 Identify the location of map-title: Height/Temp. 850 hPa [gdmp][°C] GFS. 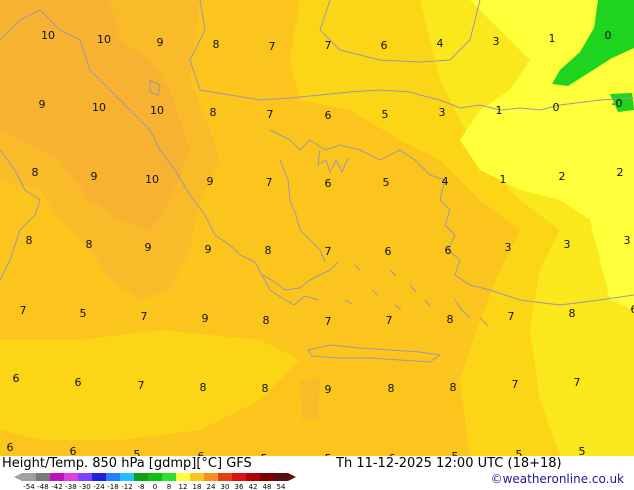
(127, 463).